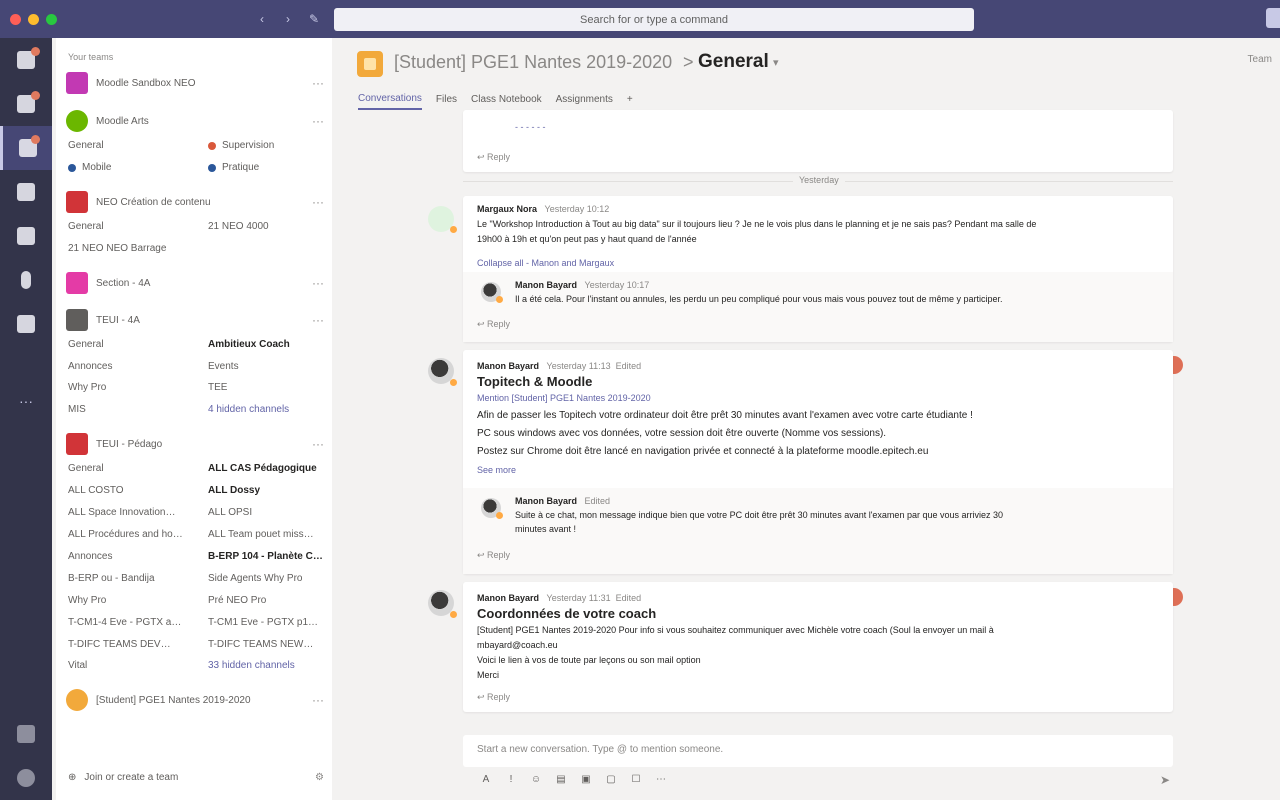 Image resolution: width=1280 pixels, height=800 pixels. What do you see at coordinates (26, 192) in the screenshot?
I see `assignments-rail-button` at bounding box center [26, 192].